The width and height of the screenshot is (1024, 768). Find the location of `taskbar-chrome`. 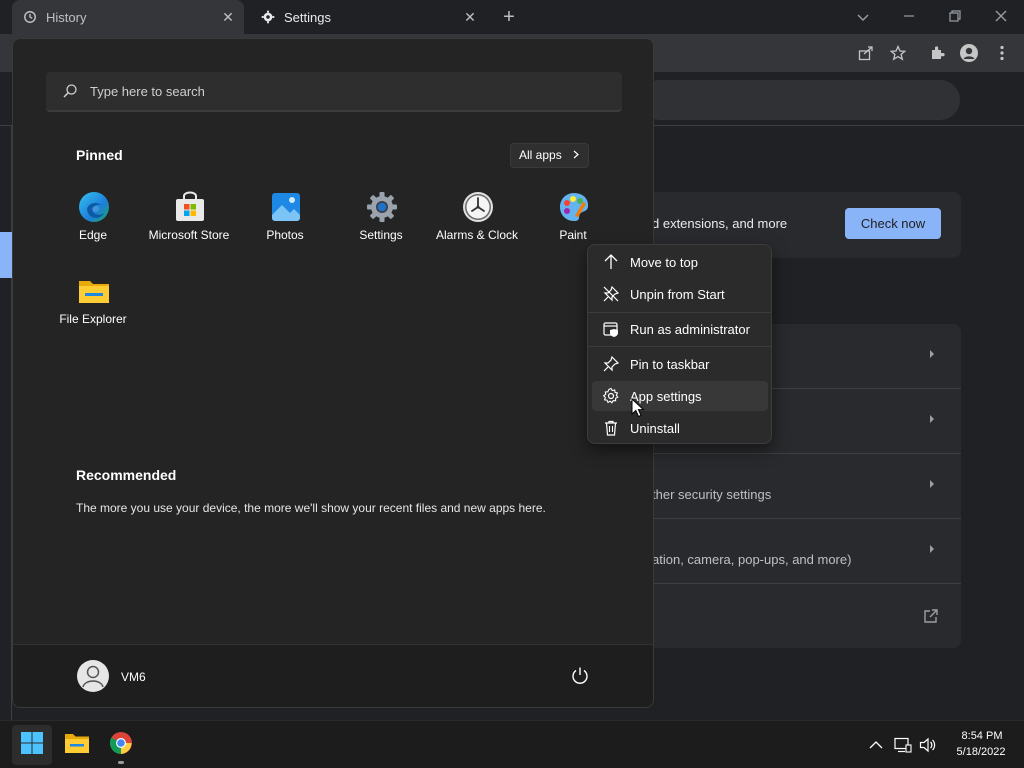

taskbar-chrome is located at coordinates (121, 745).